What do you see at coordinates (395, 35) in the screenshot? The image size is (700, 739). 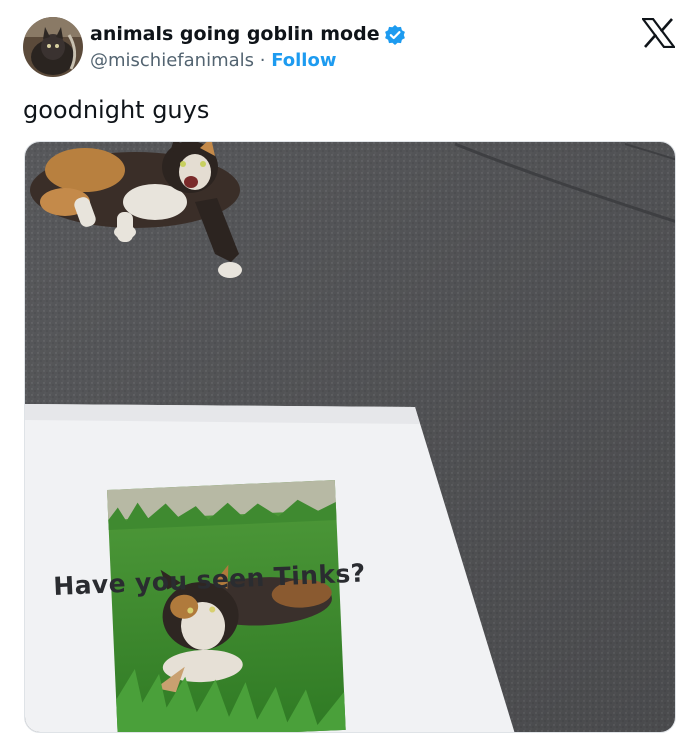 I see `verified-badge-icon` at bounding box center [395, 35].